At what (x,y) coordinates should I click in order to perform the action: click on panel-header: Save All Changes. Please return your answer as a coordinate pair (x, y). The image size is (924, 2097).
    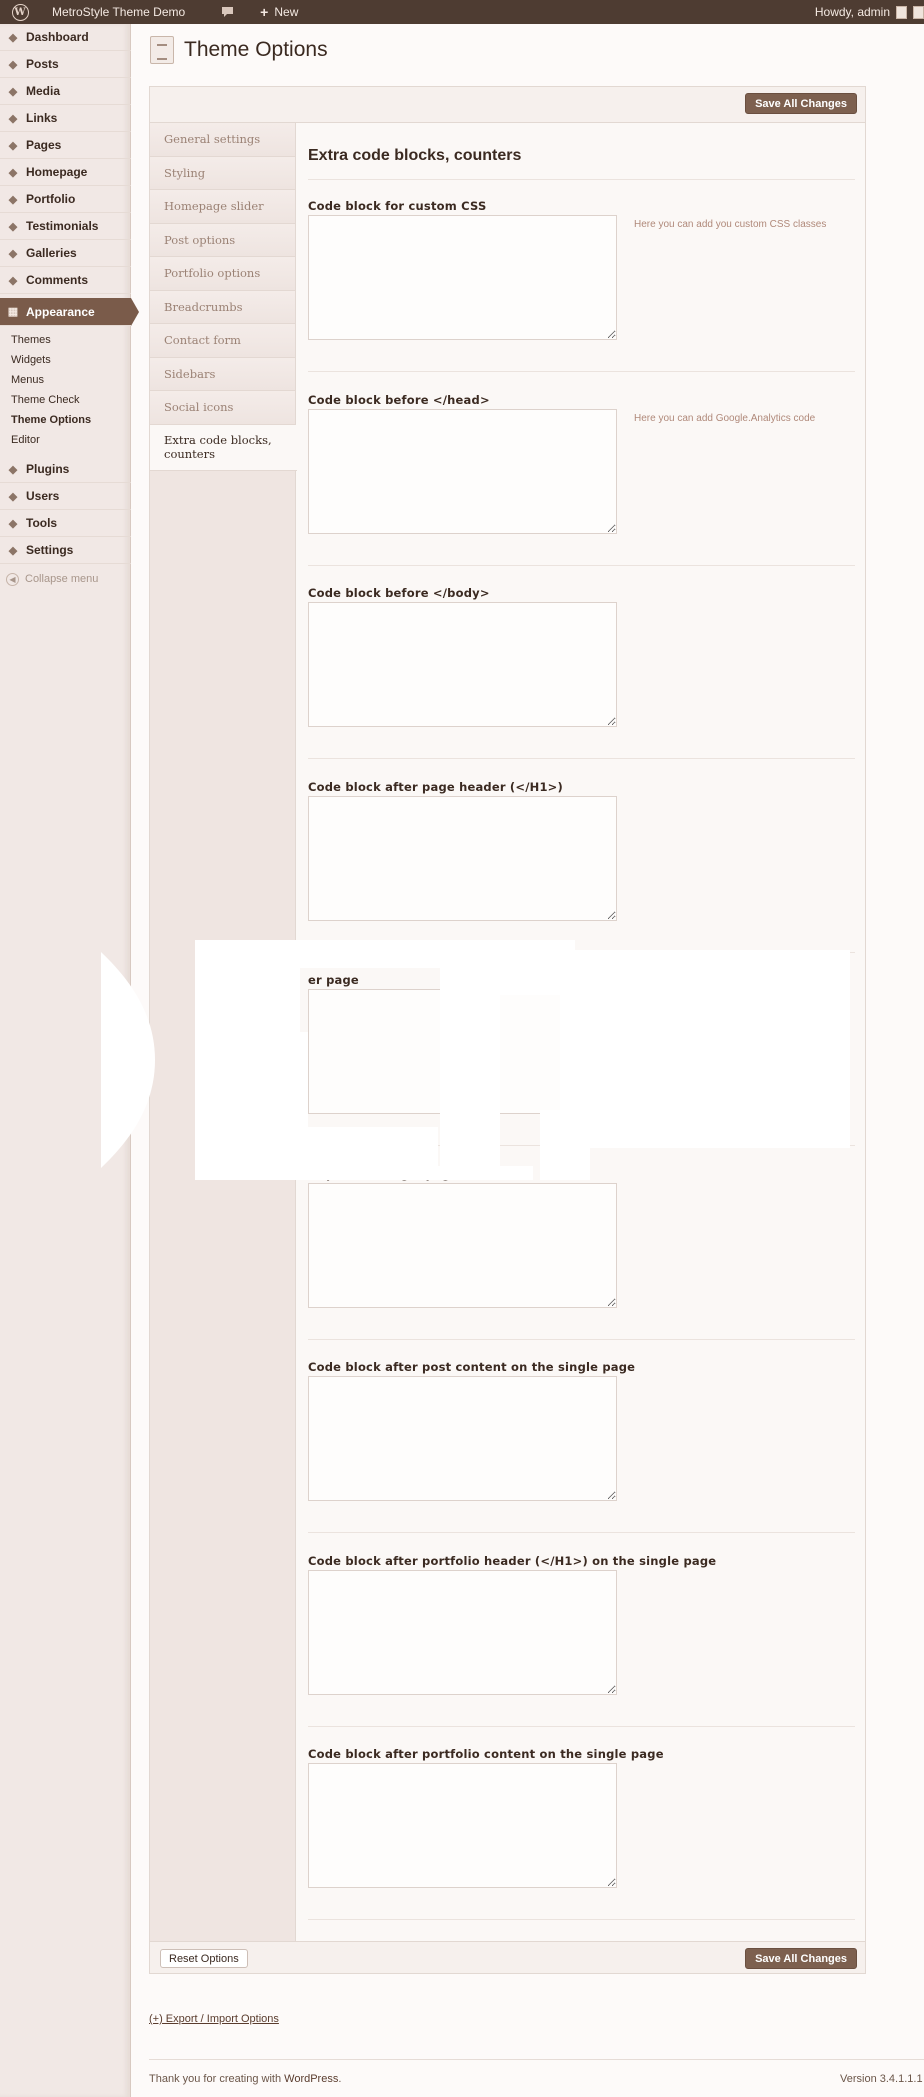
    Looking at the image, I should click on (507, 105).